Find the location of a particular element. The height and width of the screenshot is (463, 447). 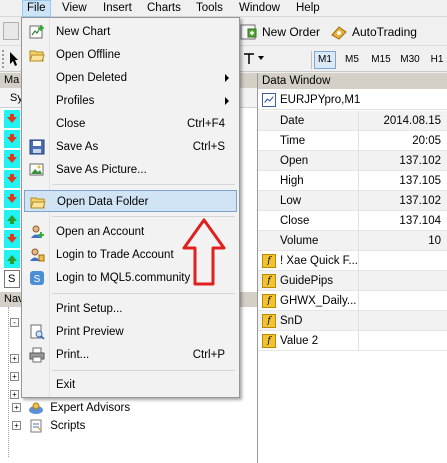

new-order-label: New Order is located at coordinates (291, 32).